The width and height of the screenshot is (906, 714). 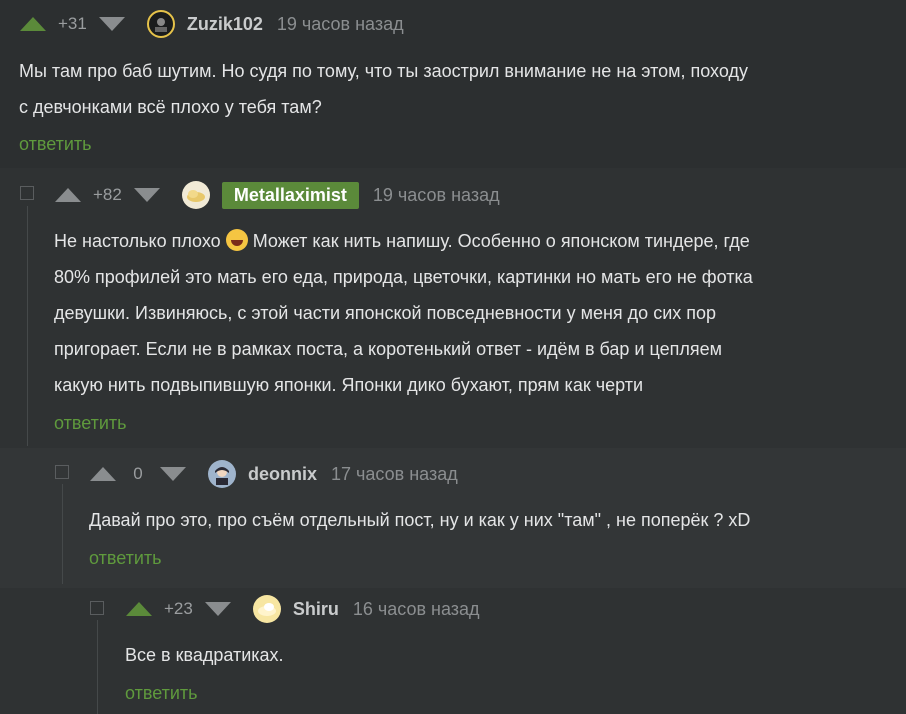 What do you see at coordinates (394, 474) in the screenshot?
I see `comment-time: 17 часов назад` at bounding box center [394, 474].